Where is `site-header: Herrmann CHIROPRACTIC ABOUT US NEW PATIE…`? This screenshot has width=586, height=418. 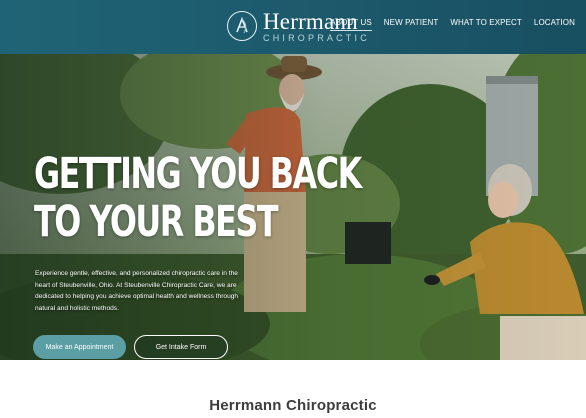
site-header: Herrmann CHIROPRACTIC ABOUT US NEW PATIE… is located at coordinates (293, 27).